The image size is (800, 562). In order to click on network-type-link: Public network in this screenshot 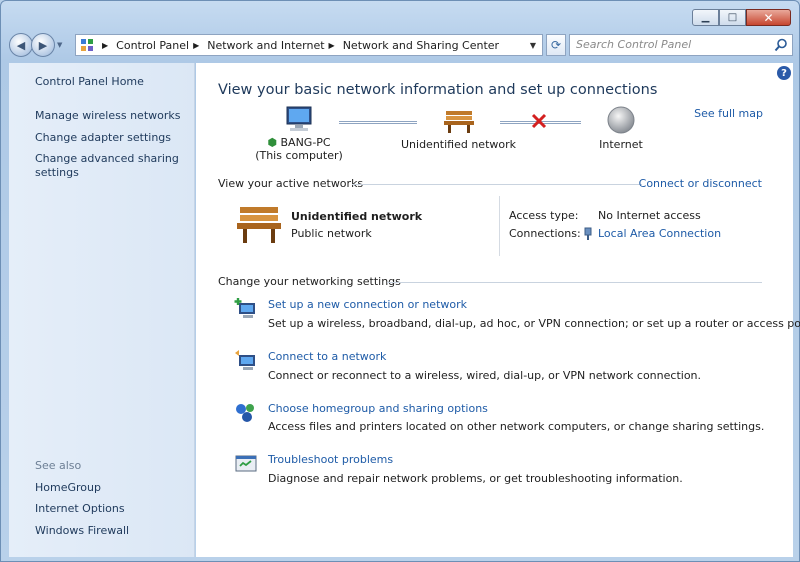, I will do `click(331, 233)`.